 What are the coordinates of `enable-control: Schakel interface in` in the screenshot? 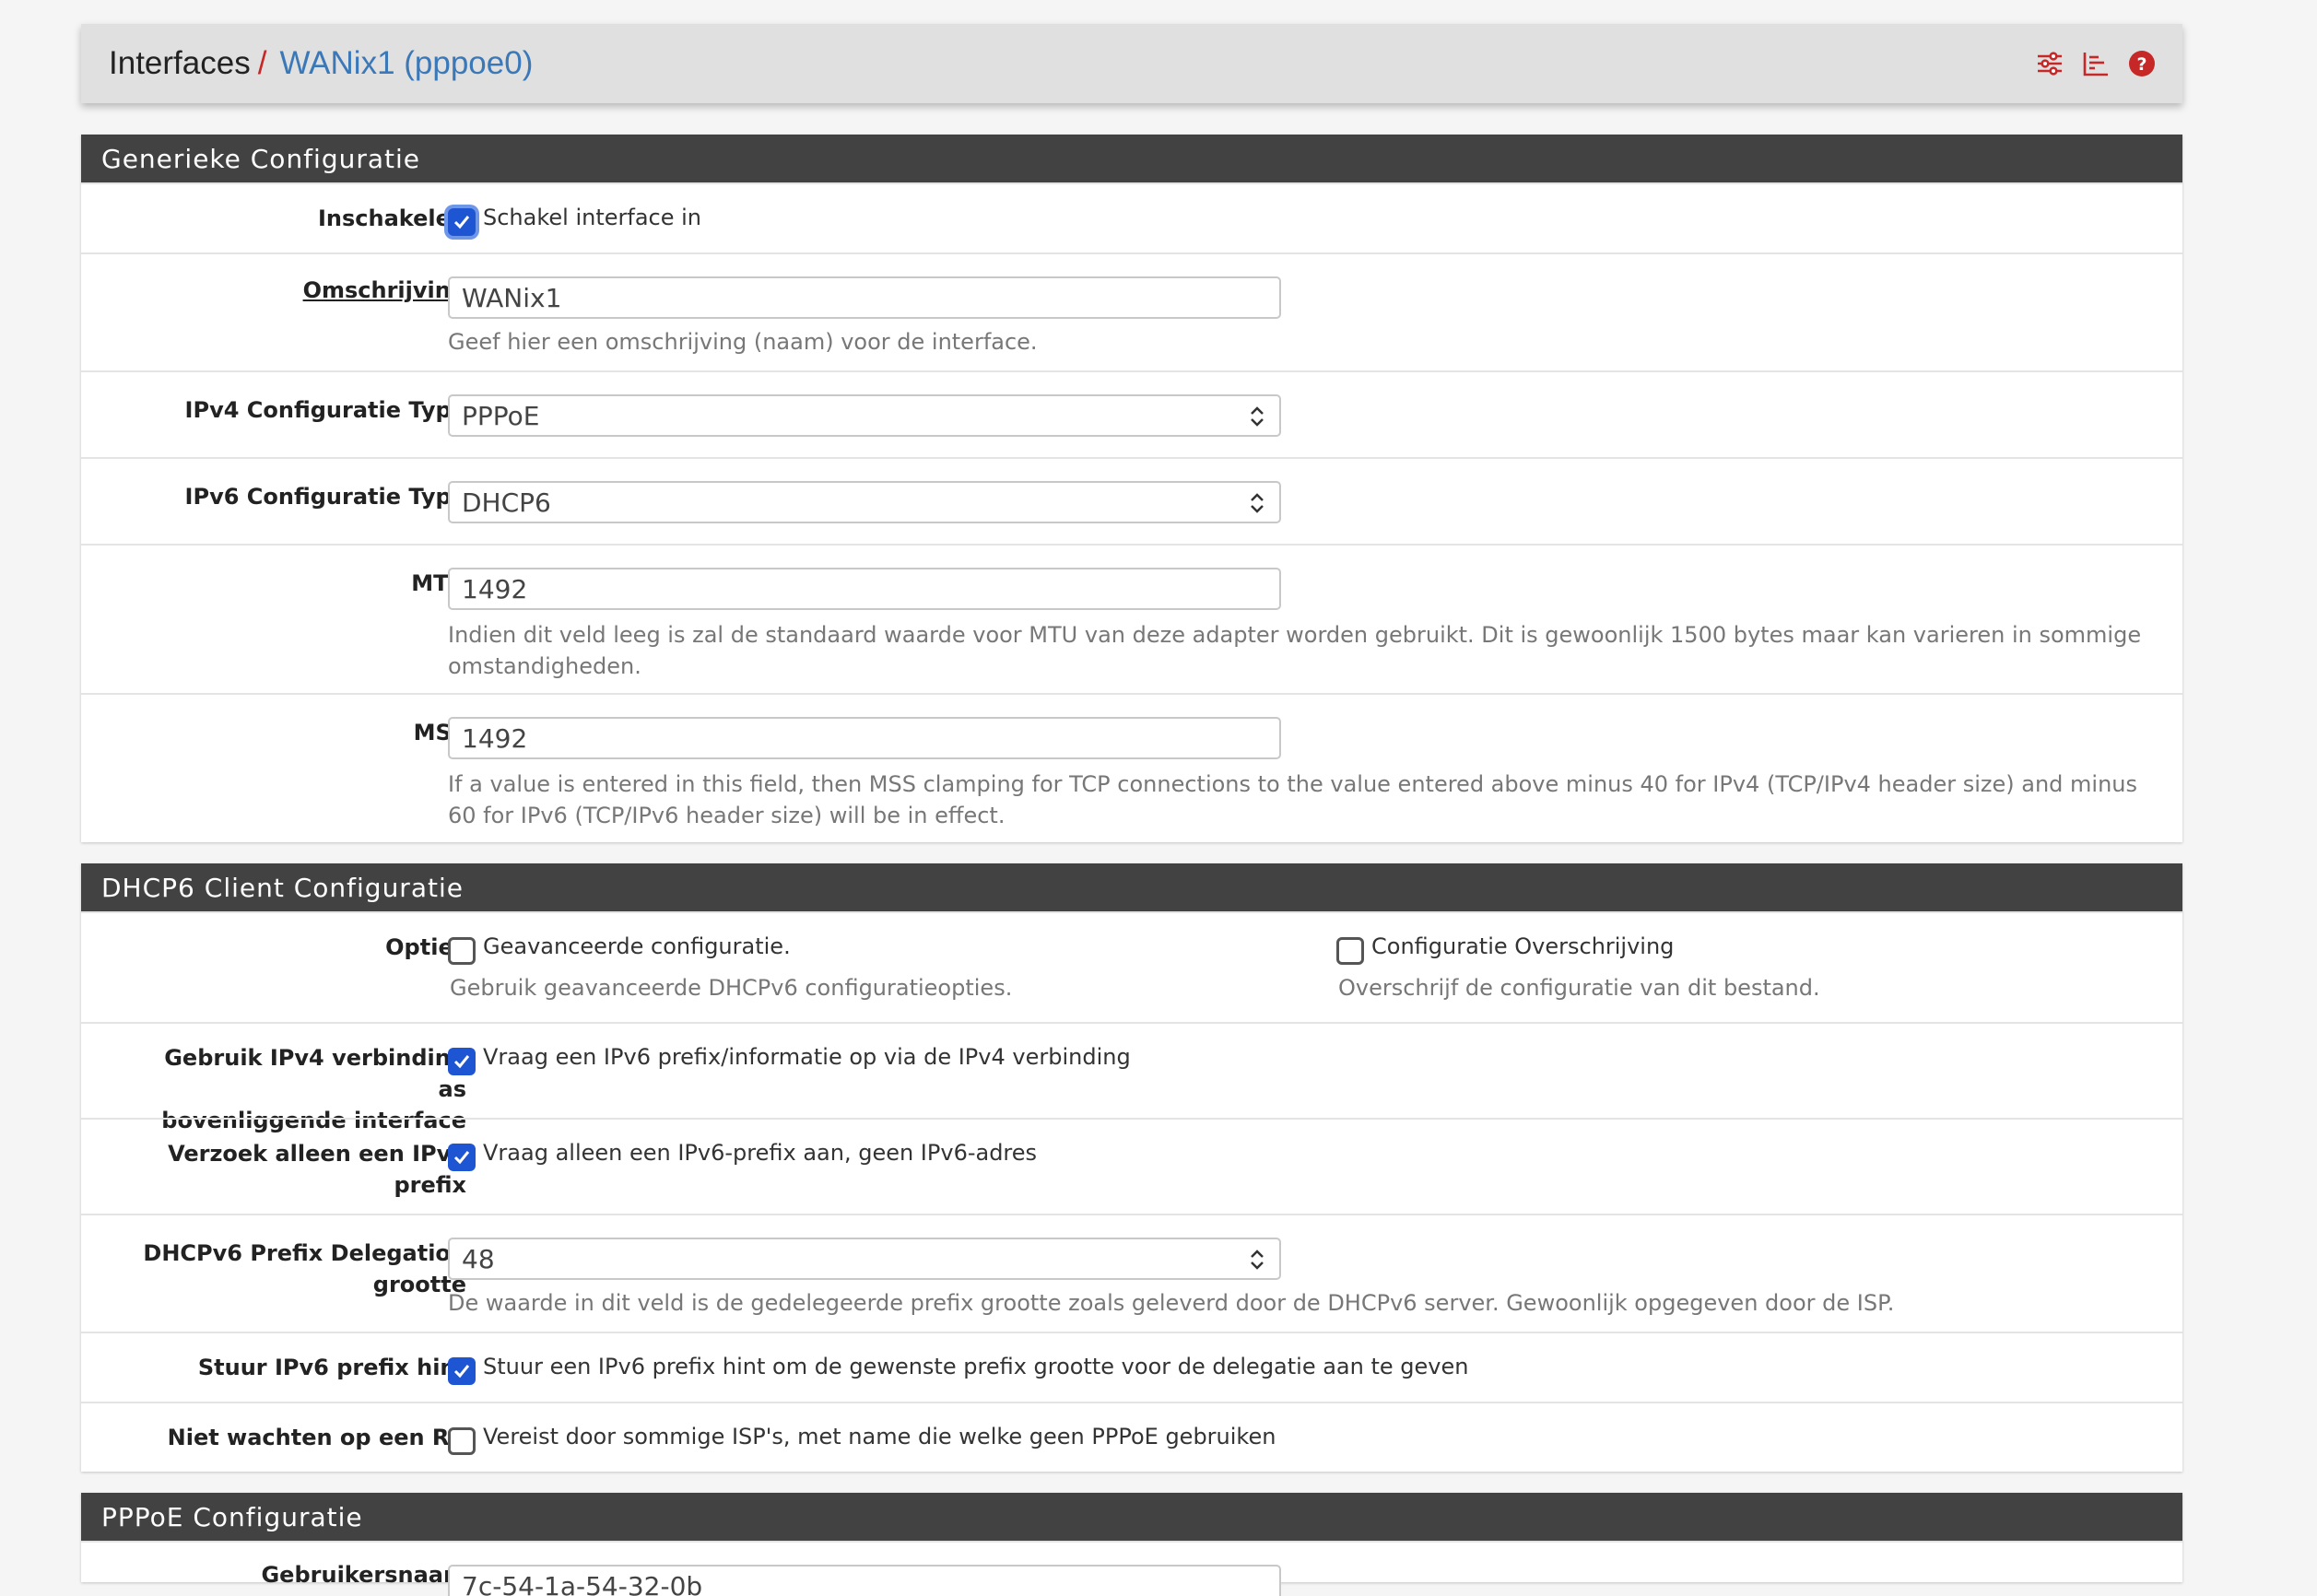 It's located at (574, 221).